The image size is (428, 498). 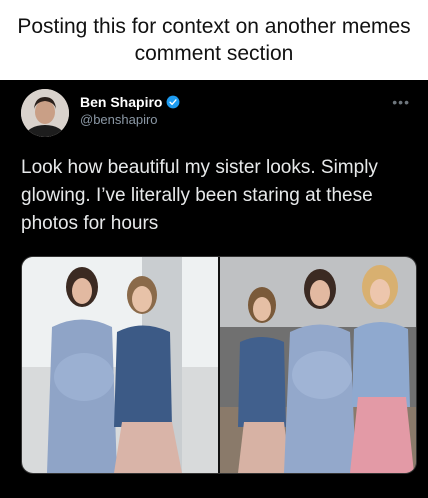 What do you see at coordinates (119, 119) in the screenshot?
I see `author-handle: @benshapiro` at bounding box center [119, 119].